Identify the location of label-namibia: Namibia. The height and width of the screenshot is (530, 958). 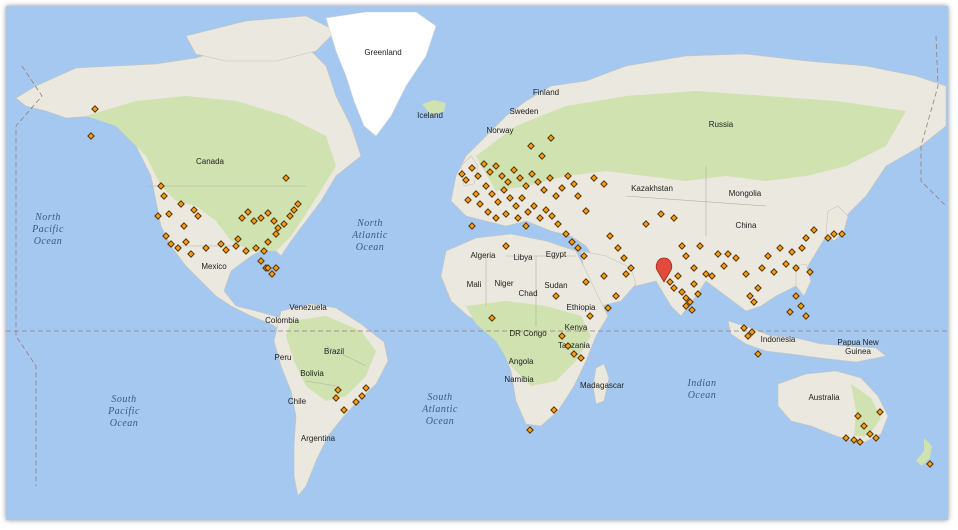
(519, 379).